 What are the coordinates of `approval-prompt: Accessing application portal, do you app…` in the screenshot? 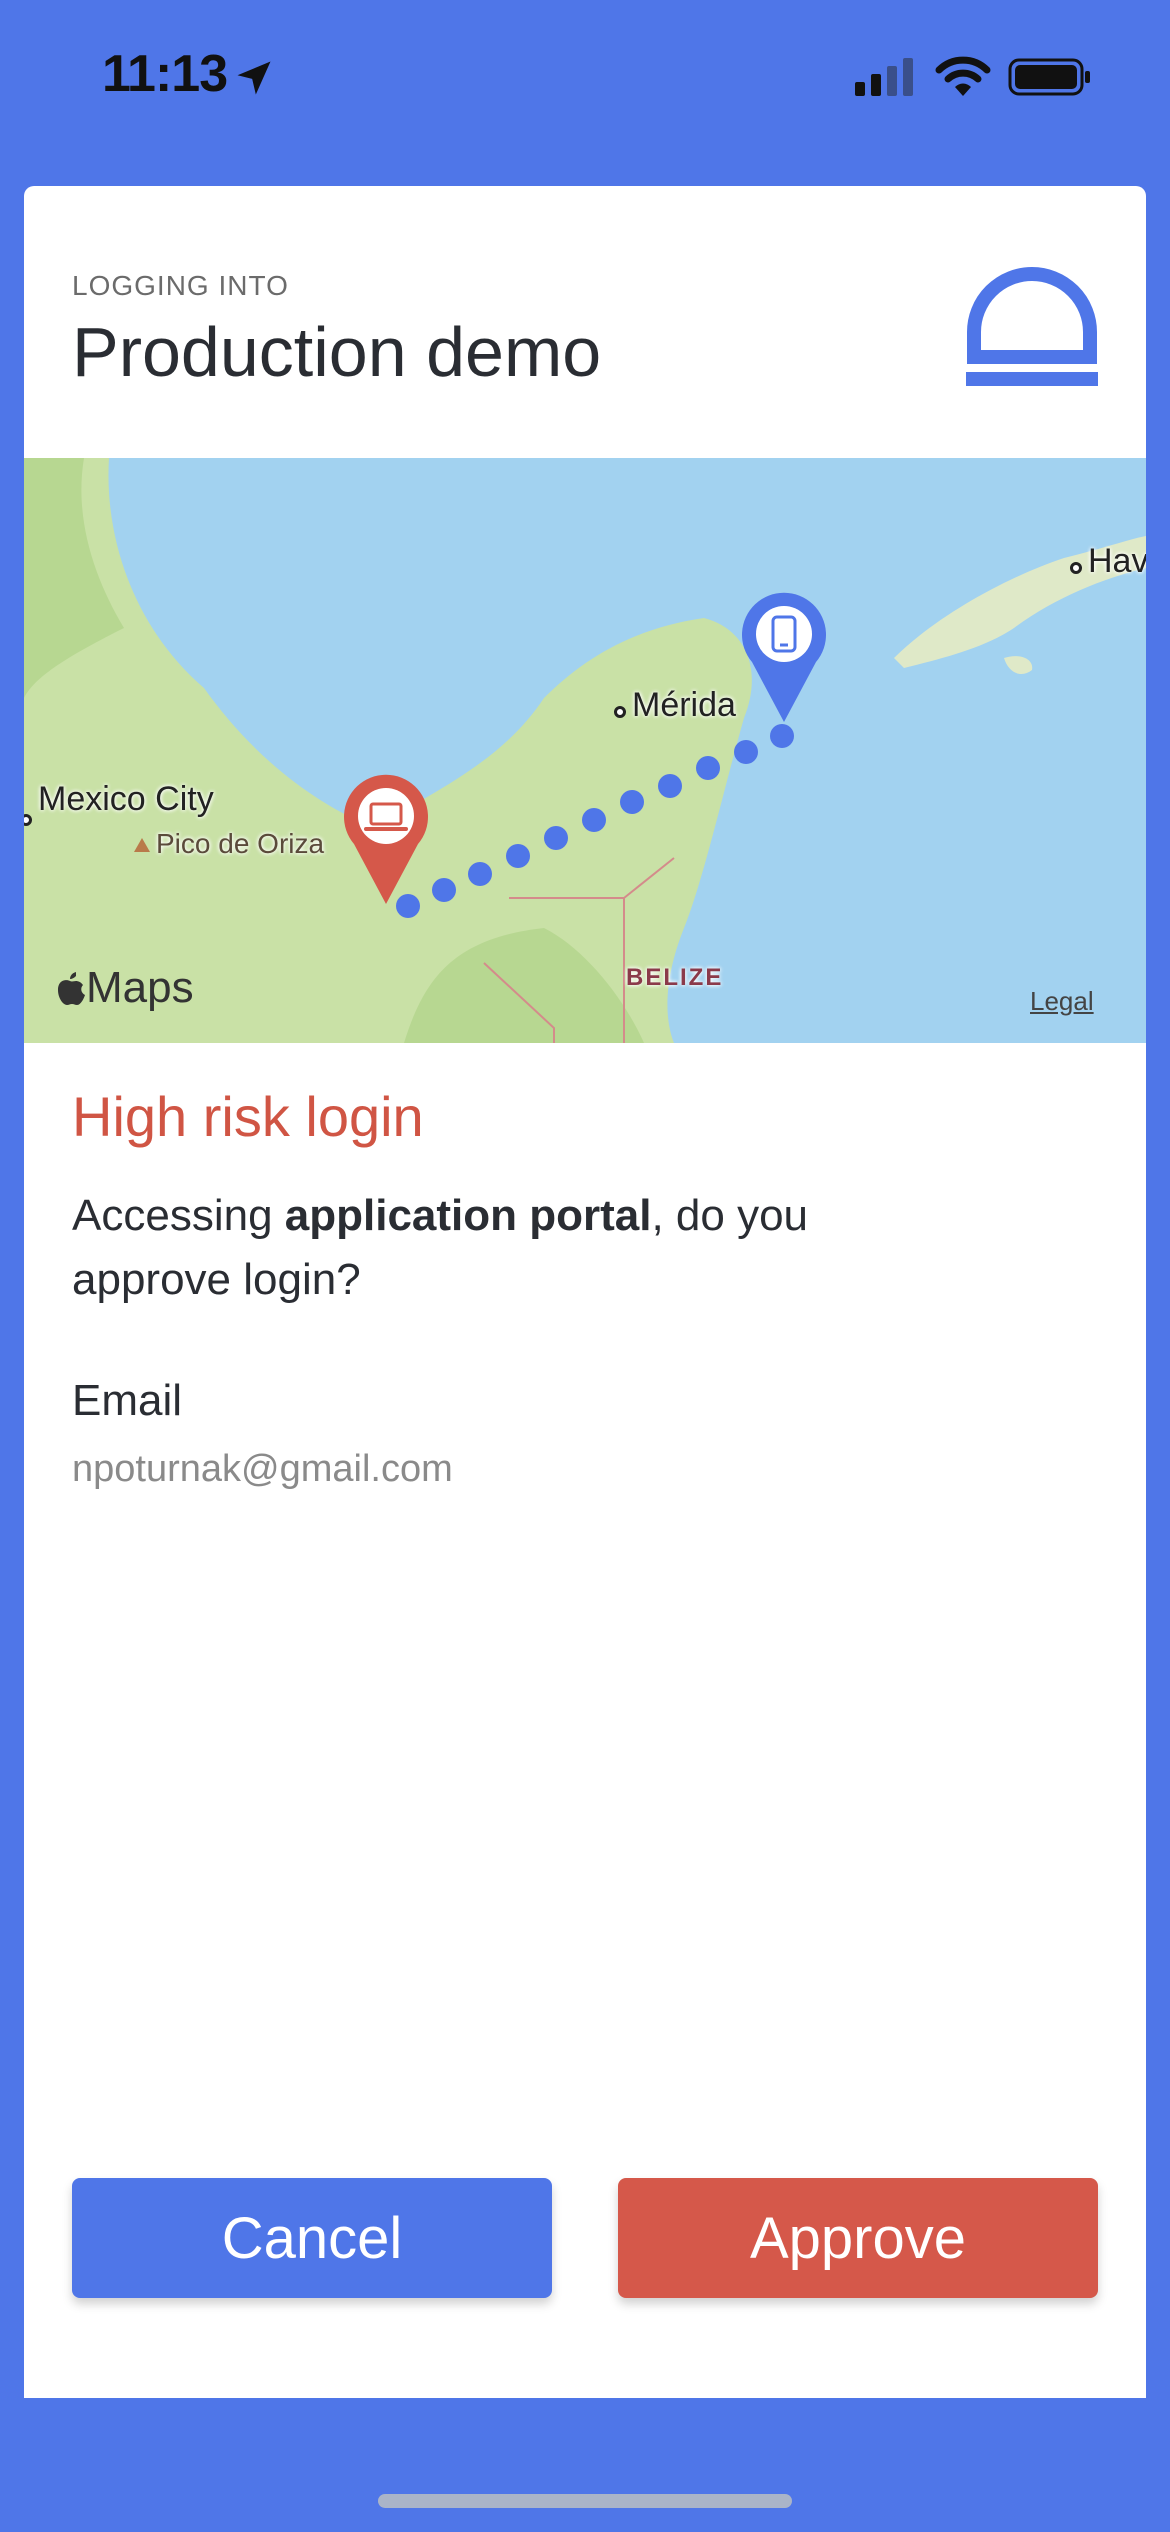 It's located at (522, 1248).